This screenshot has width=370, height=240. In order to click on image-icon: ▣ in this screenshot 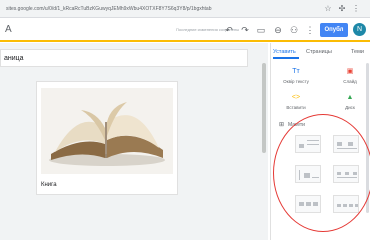, I will do `click(350, 71)`.